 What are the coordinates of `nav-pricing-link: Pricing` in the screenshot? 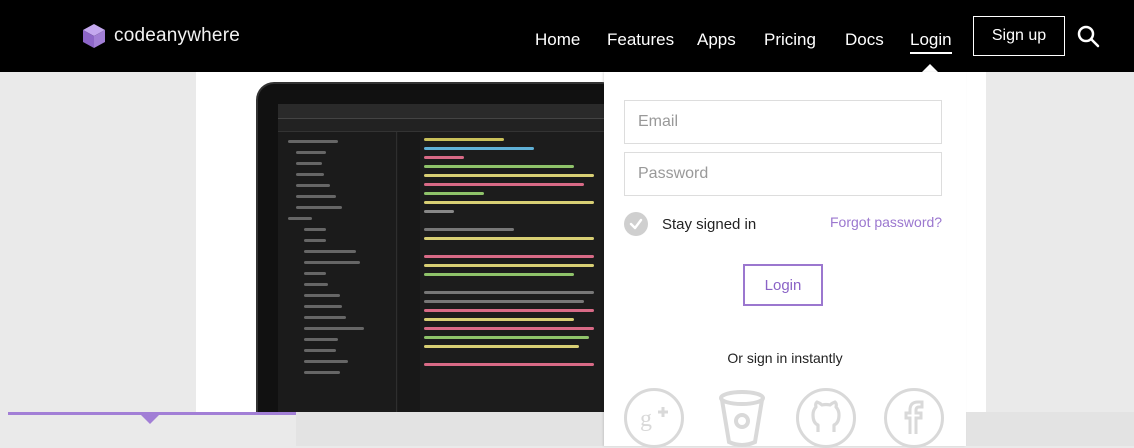 It's located at (790, 40).